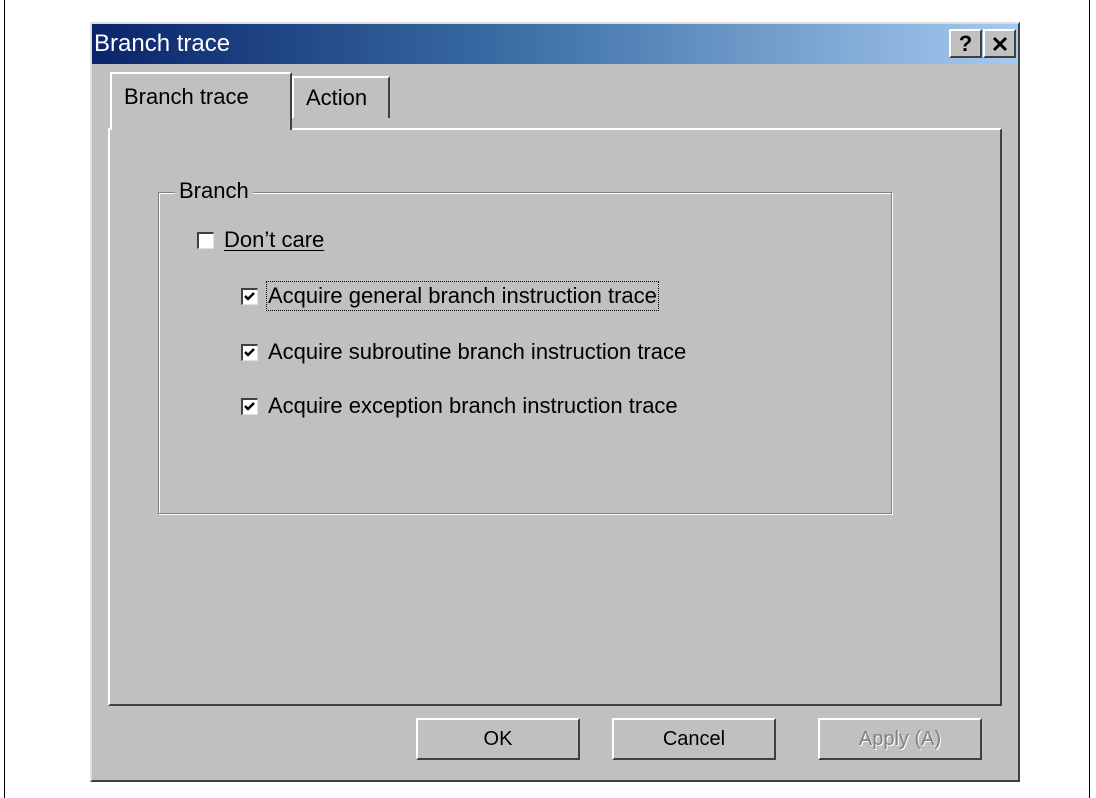 This screenshot has width=1096, height=798. I want to click on window-title: Branch trace, so click(162, 43).